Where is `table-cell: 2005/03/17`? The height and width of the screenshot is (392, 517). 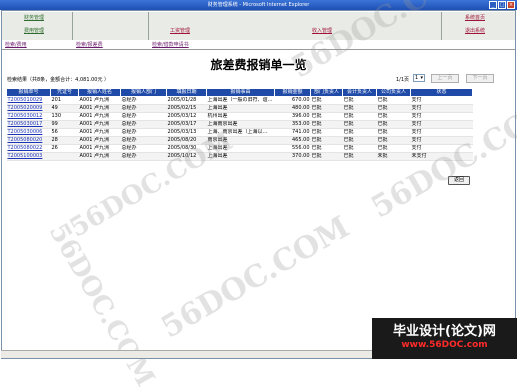 table-cell: 2005/03/17 is located at coordinates (186, 124).